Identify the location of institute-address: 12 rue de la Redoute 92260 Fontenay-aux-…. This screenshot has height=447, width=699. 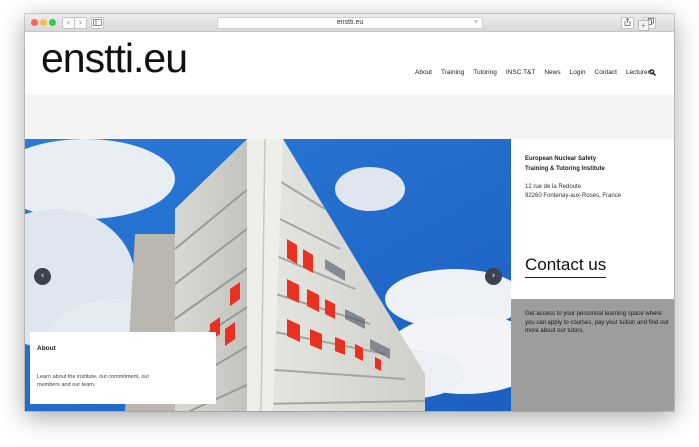
(573, 192).